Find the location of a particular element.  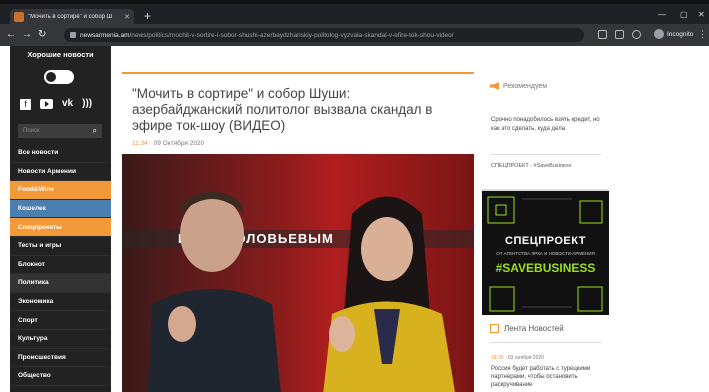

site-logo: Хорошие новости is located at coordinates (60, 54).